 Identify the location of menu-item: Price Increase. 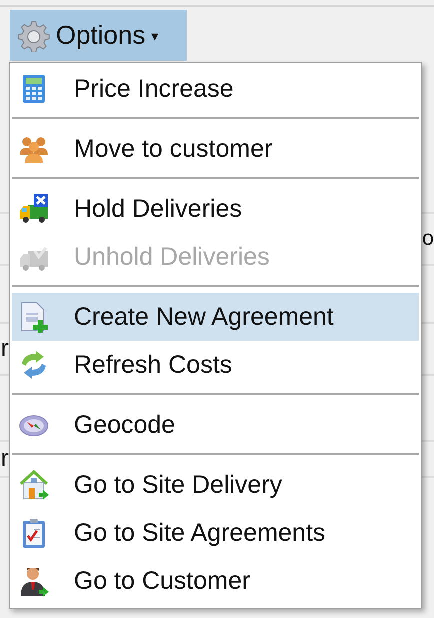
(215, 89).